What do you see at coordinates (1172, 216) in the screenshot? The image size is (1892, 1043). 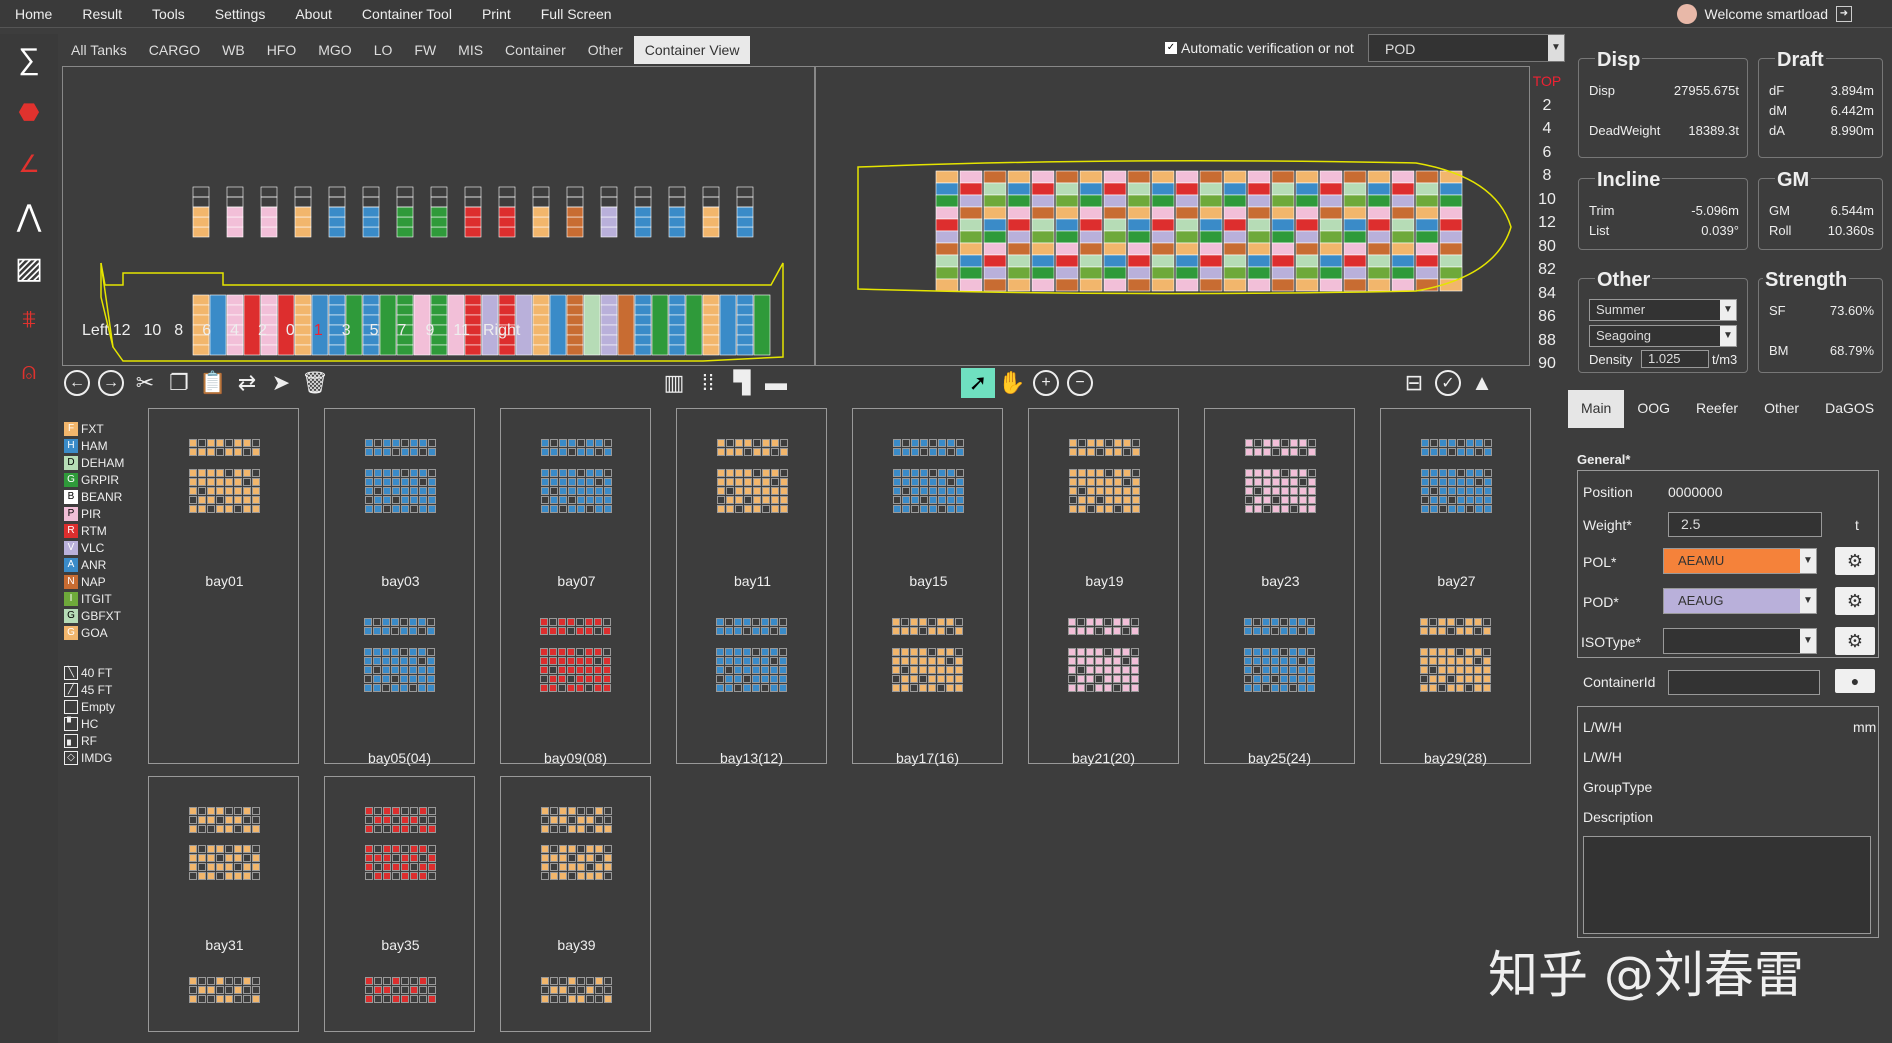 I see `ship-plan-view` at bounding box center [1172, 216].